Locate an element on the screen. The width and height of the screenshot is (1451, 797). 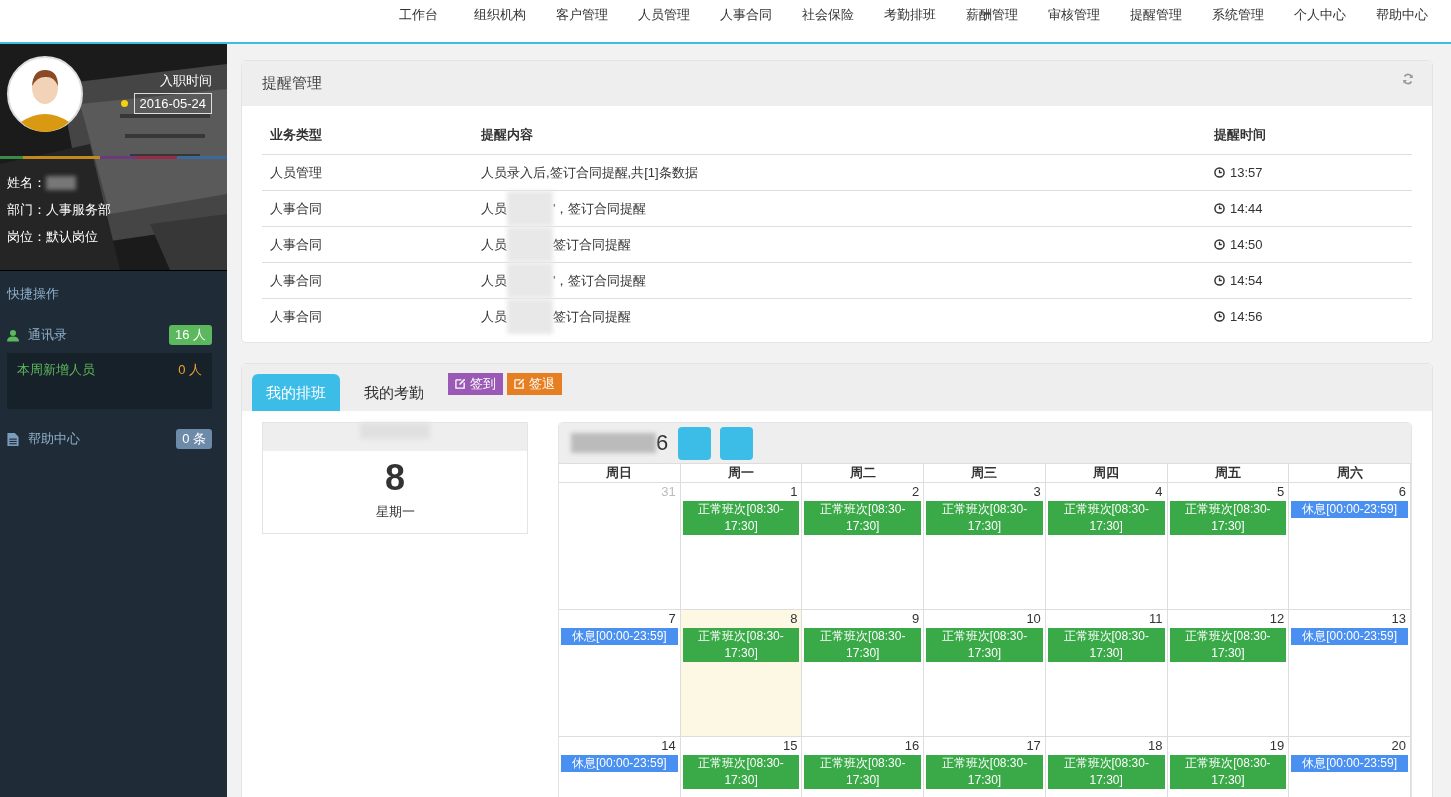
weekday-header: 周一 is located at coordinates (741, 472).